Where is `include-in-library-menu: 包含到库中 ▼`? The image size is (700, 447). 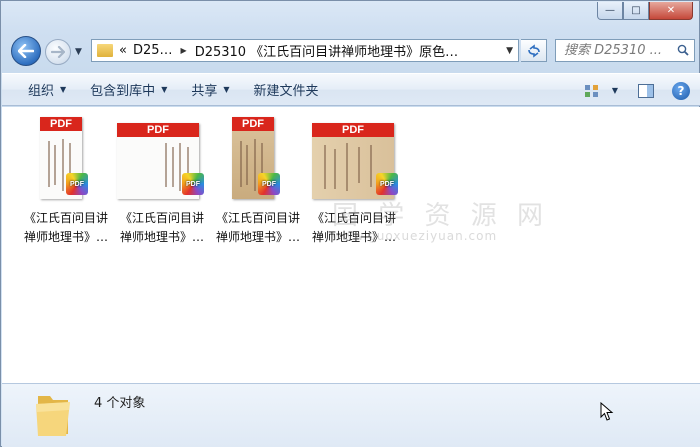 include-in-library-menu: 包含到库中 ▼ is located at coordinates (128, 89).